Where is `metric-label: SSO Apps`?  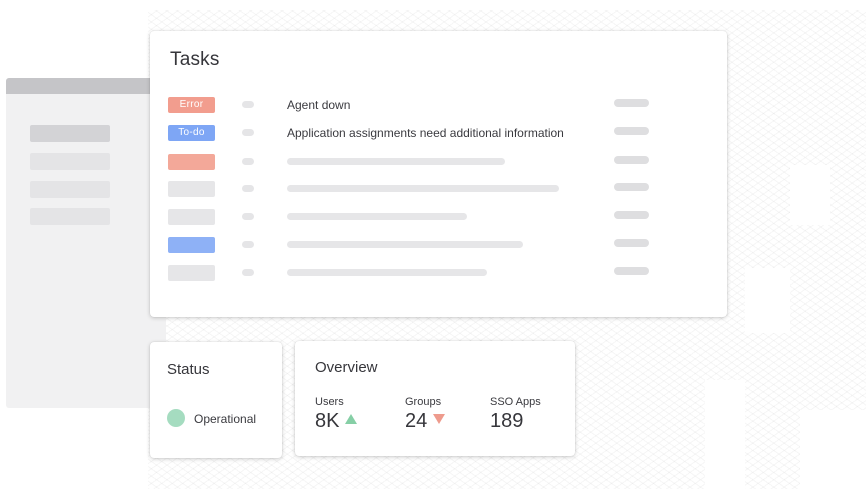
metric-label: SSO Apps is located at coordinates (515, 402).